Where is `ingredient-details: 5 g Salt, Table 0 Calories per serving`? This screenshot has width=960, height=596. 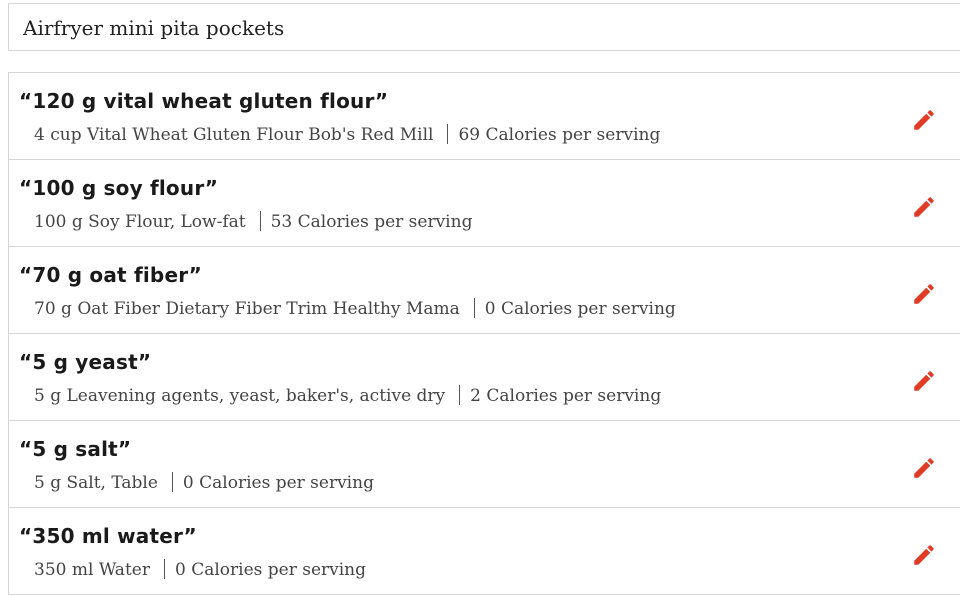
ingredient-details: 5 g Salt, Table 0 Calories per serving is located at coordinates (204, 482).